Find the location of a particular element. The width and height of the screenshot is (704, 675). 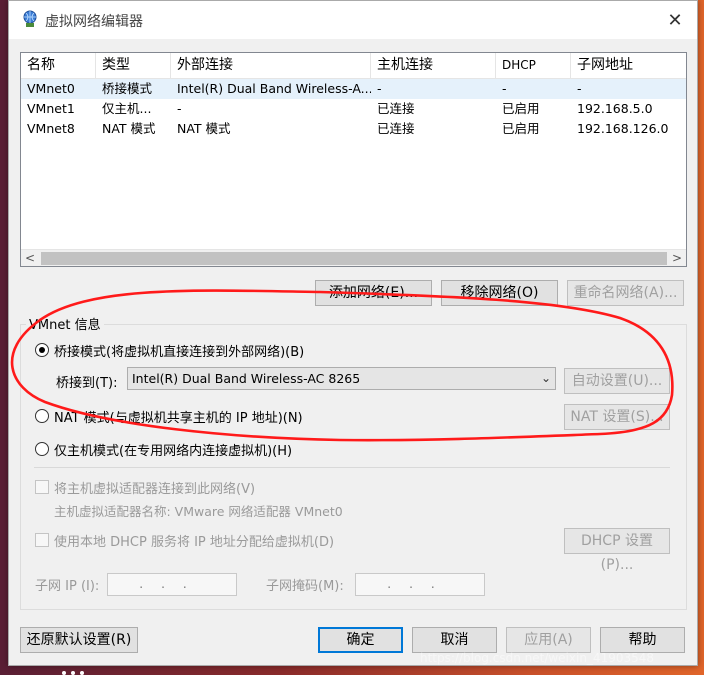

network-globe-icon is located at coordinates (30, 18).